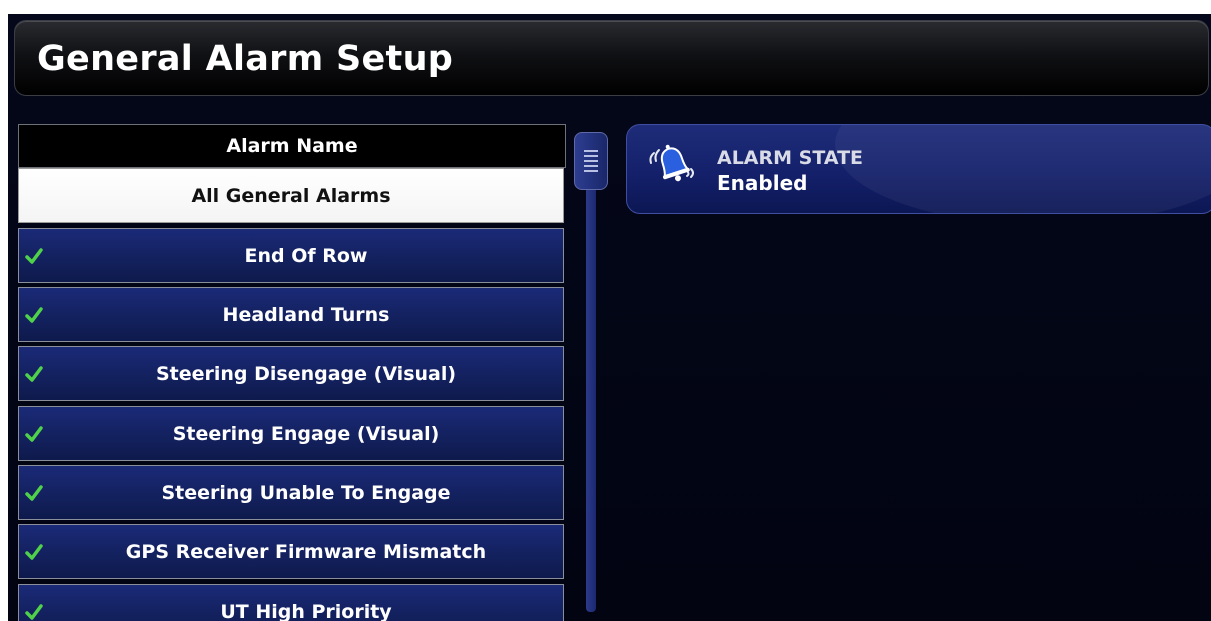 This screenshot has height=621, width=1211. What do you see at coordinates (306, 492) in the screenshot?
I see `list-item-label: Steering Unable To Engage` at bounding box center [306, 492].